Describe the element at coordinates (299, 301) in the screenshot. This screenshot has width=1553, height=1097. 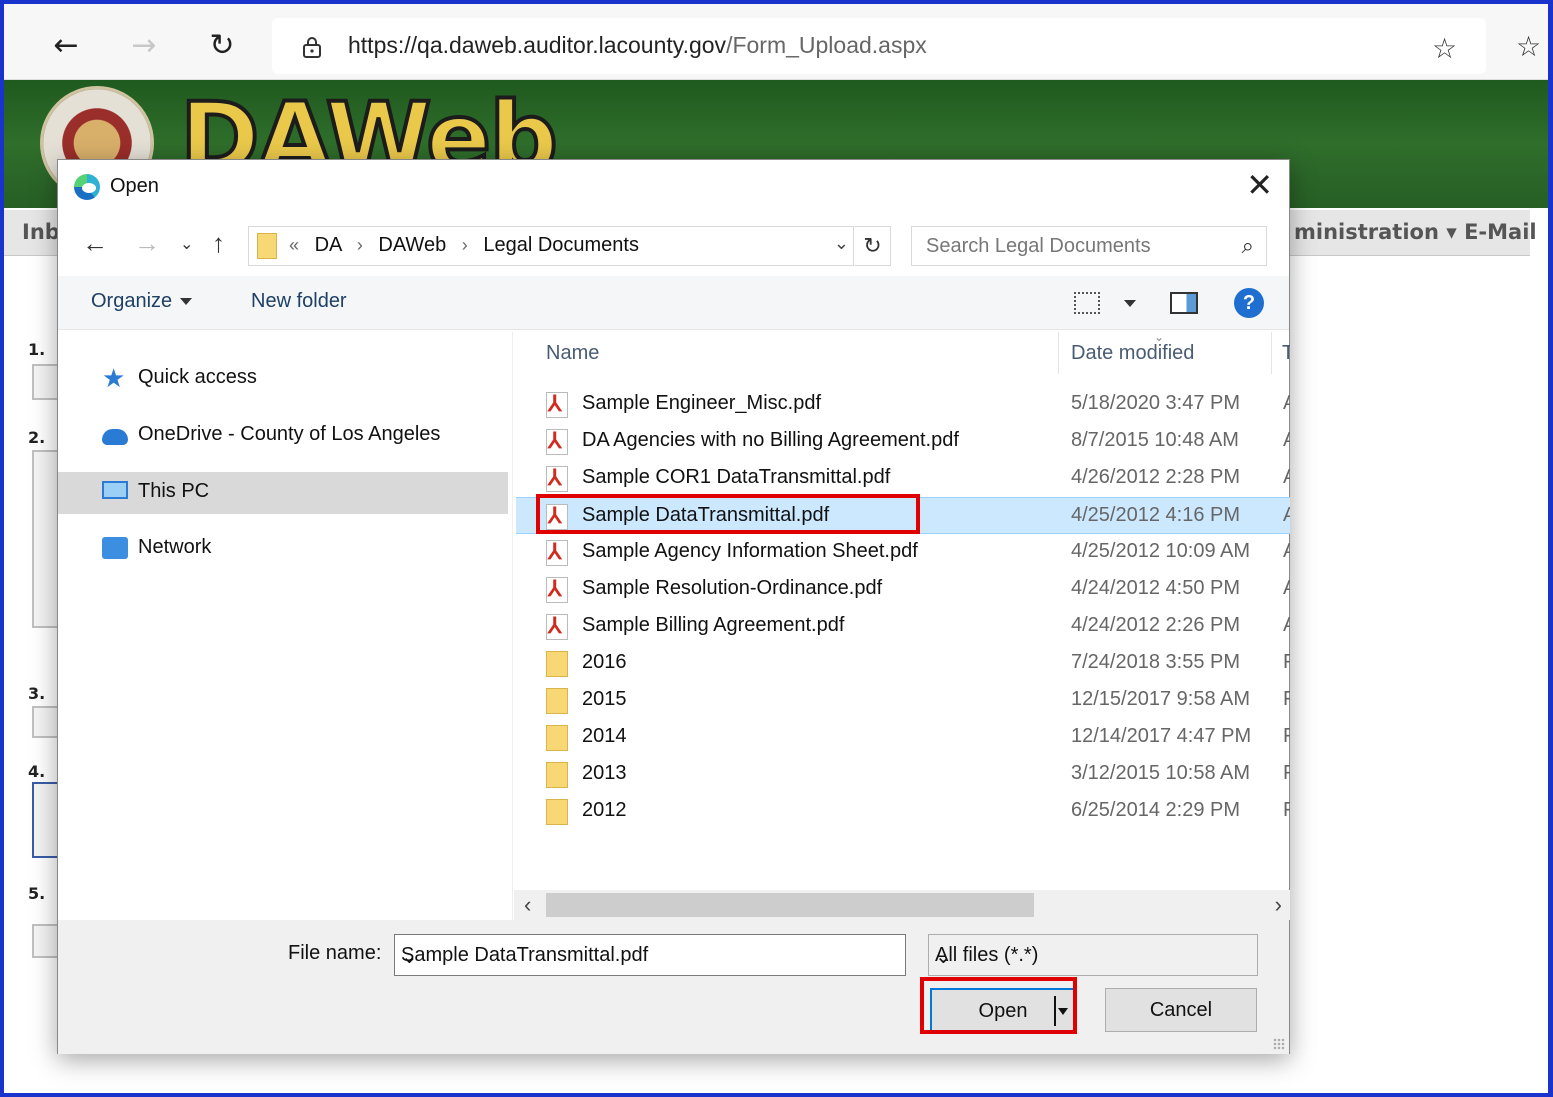
I see `new-folder-button: New folder` at that location.